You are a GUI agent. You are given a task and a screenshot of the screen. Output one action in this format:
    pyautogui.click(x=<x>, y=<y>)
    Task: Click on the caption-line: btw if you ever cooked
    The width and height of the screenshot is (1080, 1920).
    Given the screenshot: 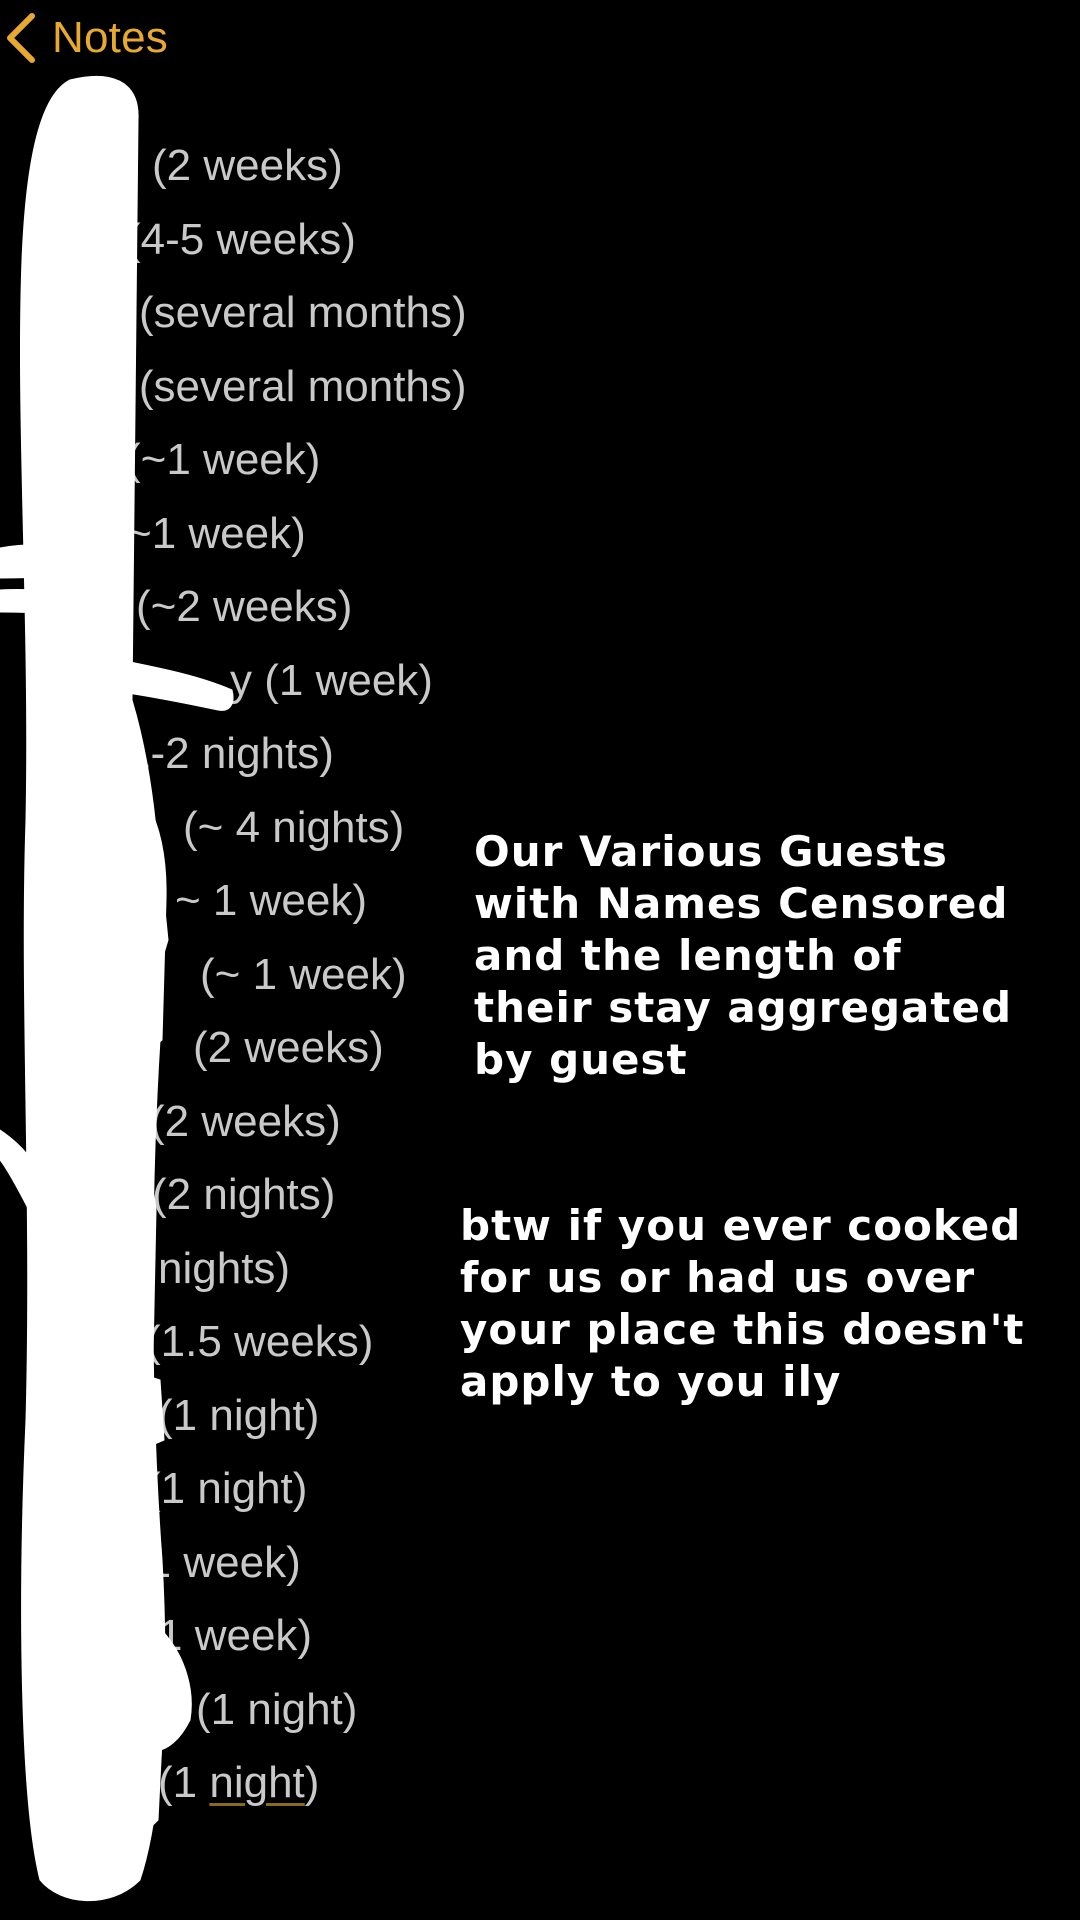 What is the action you would take?
    pyautogui.click(x=741, y=1225)
    